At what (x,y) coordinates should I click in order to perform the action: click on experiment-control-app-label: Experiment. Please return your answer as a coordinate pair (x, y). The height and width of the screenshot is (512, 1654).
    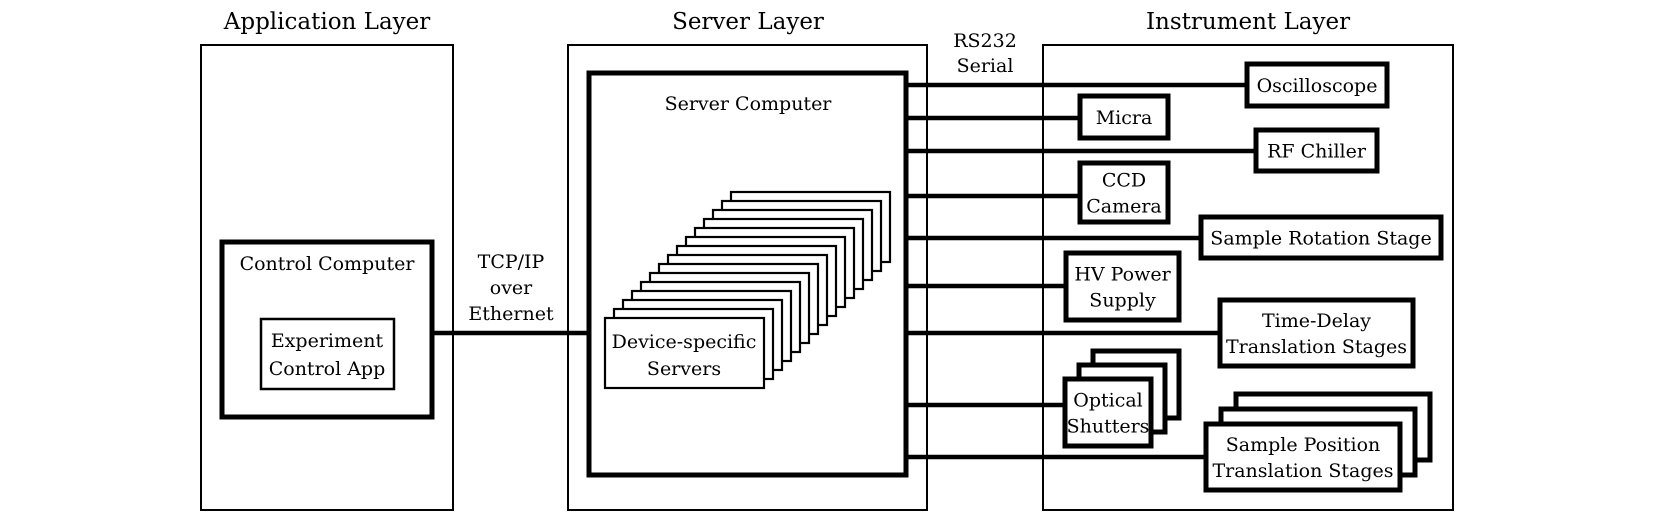
    Looking at the image, I should click on (327, 341).